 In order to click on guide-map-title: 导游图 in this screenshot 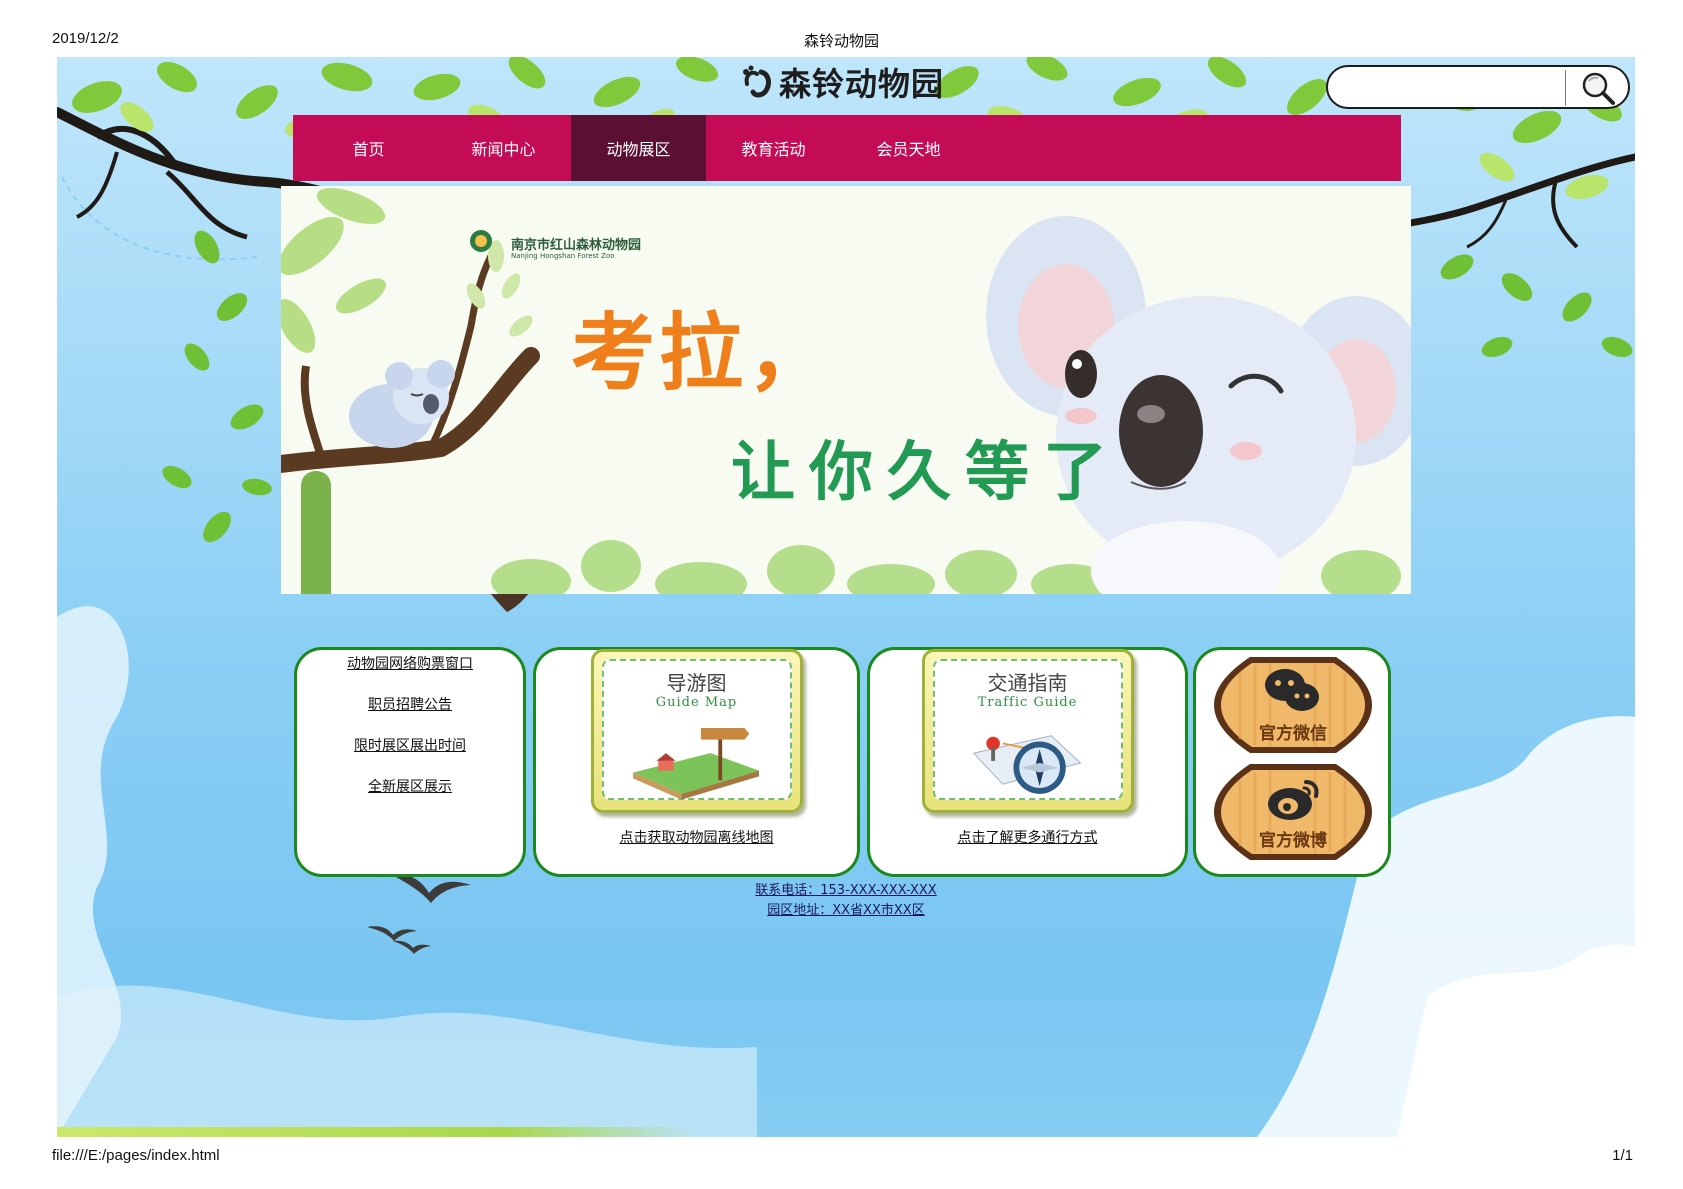, I will do `click(696, 683)`.